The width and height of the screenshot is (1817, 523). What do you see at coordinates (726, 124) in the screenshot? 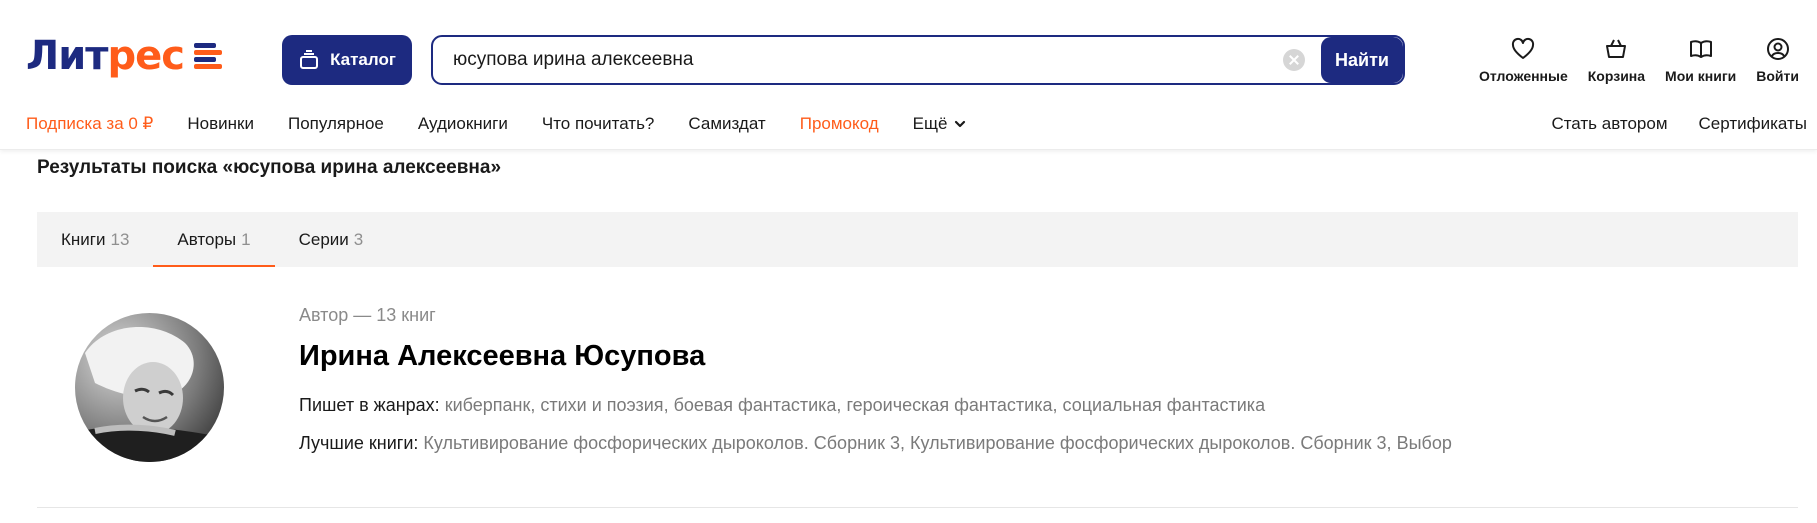
I see `menu-item-samizdat: Самиздат` at bounding box center [726, 124].